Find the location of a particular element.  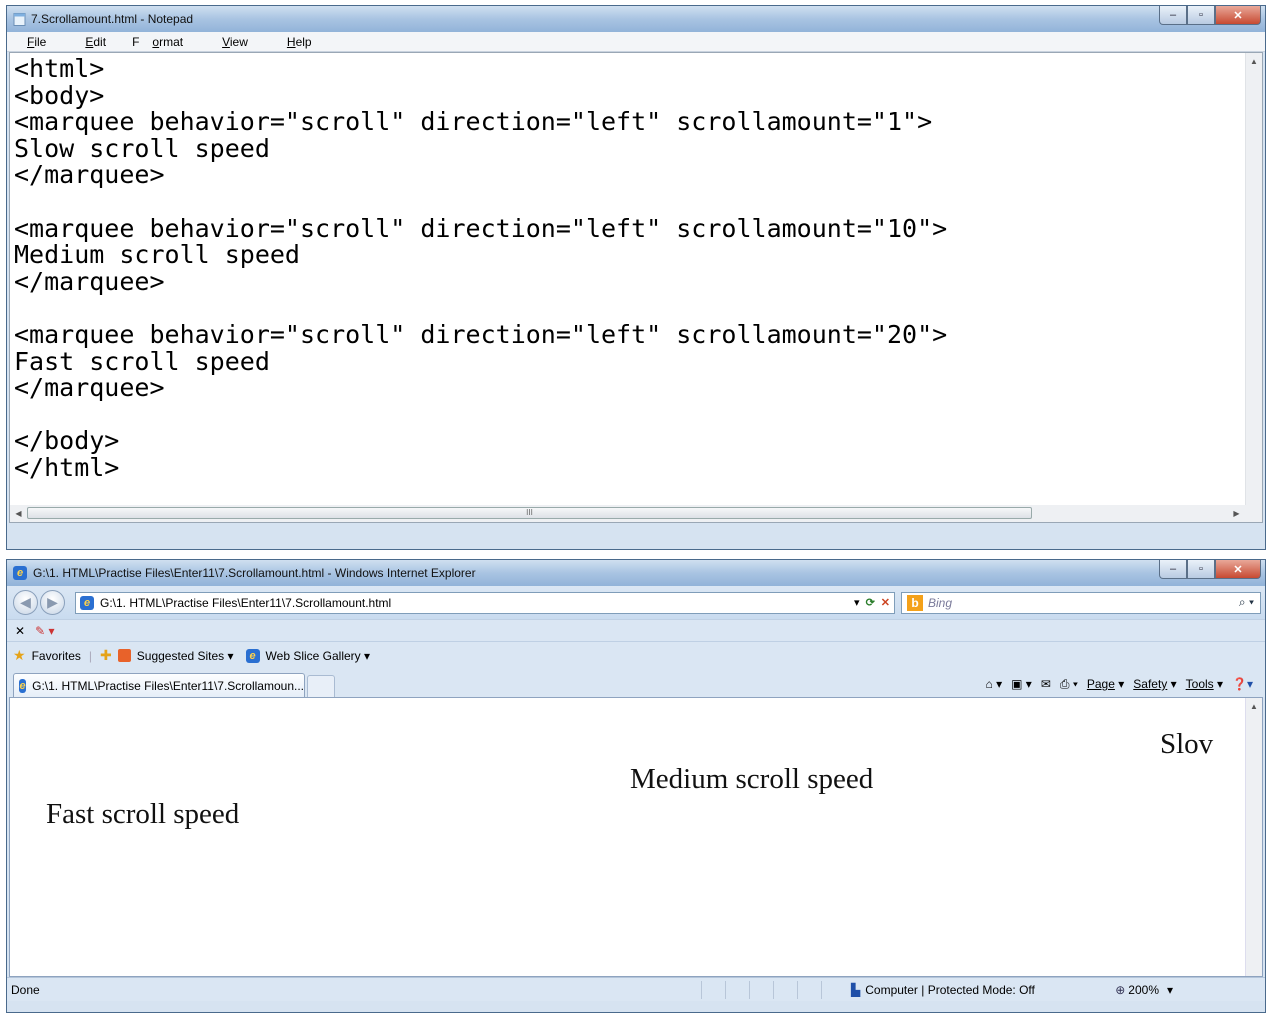

address-dropdown-icon: ▾ is located at coordinates (857, 602).